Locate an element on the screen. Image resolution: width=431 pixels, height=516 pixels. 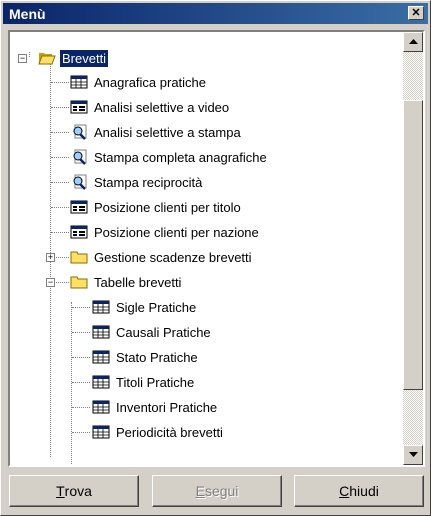
tree-item-label: Causali Pratiche is located at coordinates (163, 332).